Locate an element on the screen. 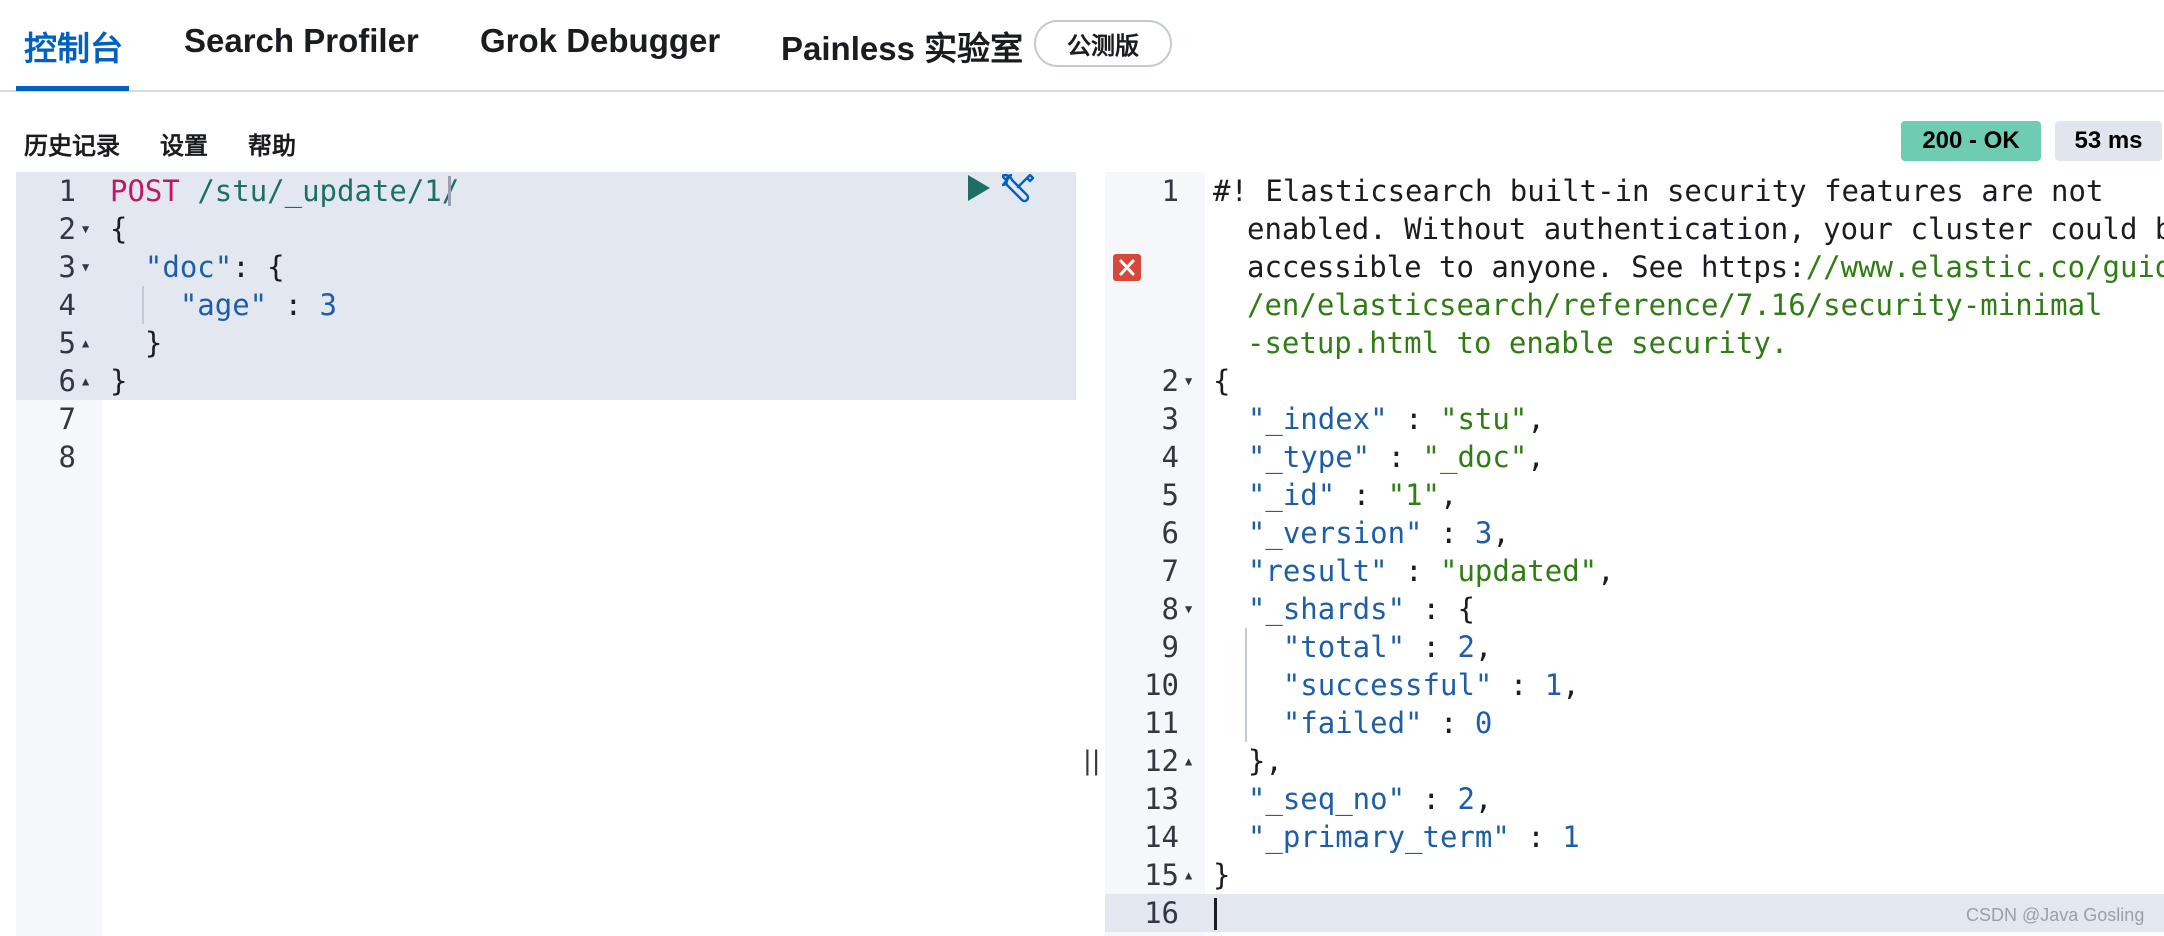  request-url: /stu/_update/1/ is located at coordinates (328, 191).